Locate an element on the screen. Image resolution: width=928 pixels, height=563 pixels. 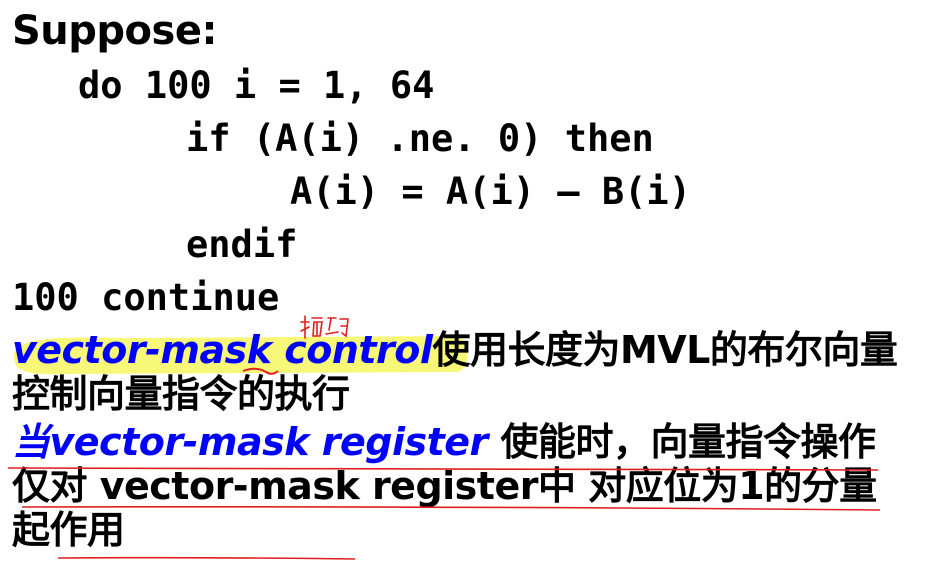
page-heading: Suppose: is located at coordinates (114, 31).